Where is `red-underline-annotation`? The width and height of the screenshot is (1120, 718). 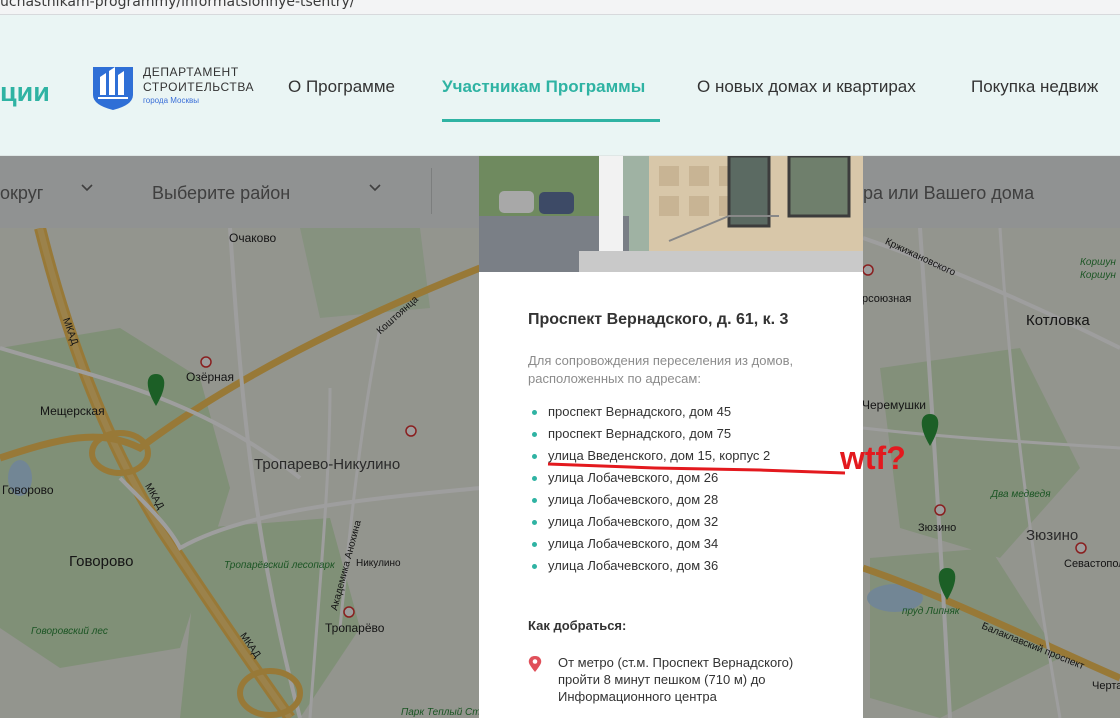
red-underline-annotation is located at coordinates (696, 468).